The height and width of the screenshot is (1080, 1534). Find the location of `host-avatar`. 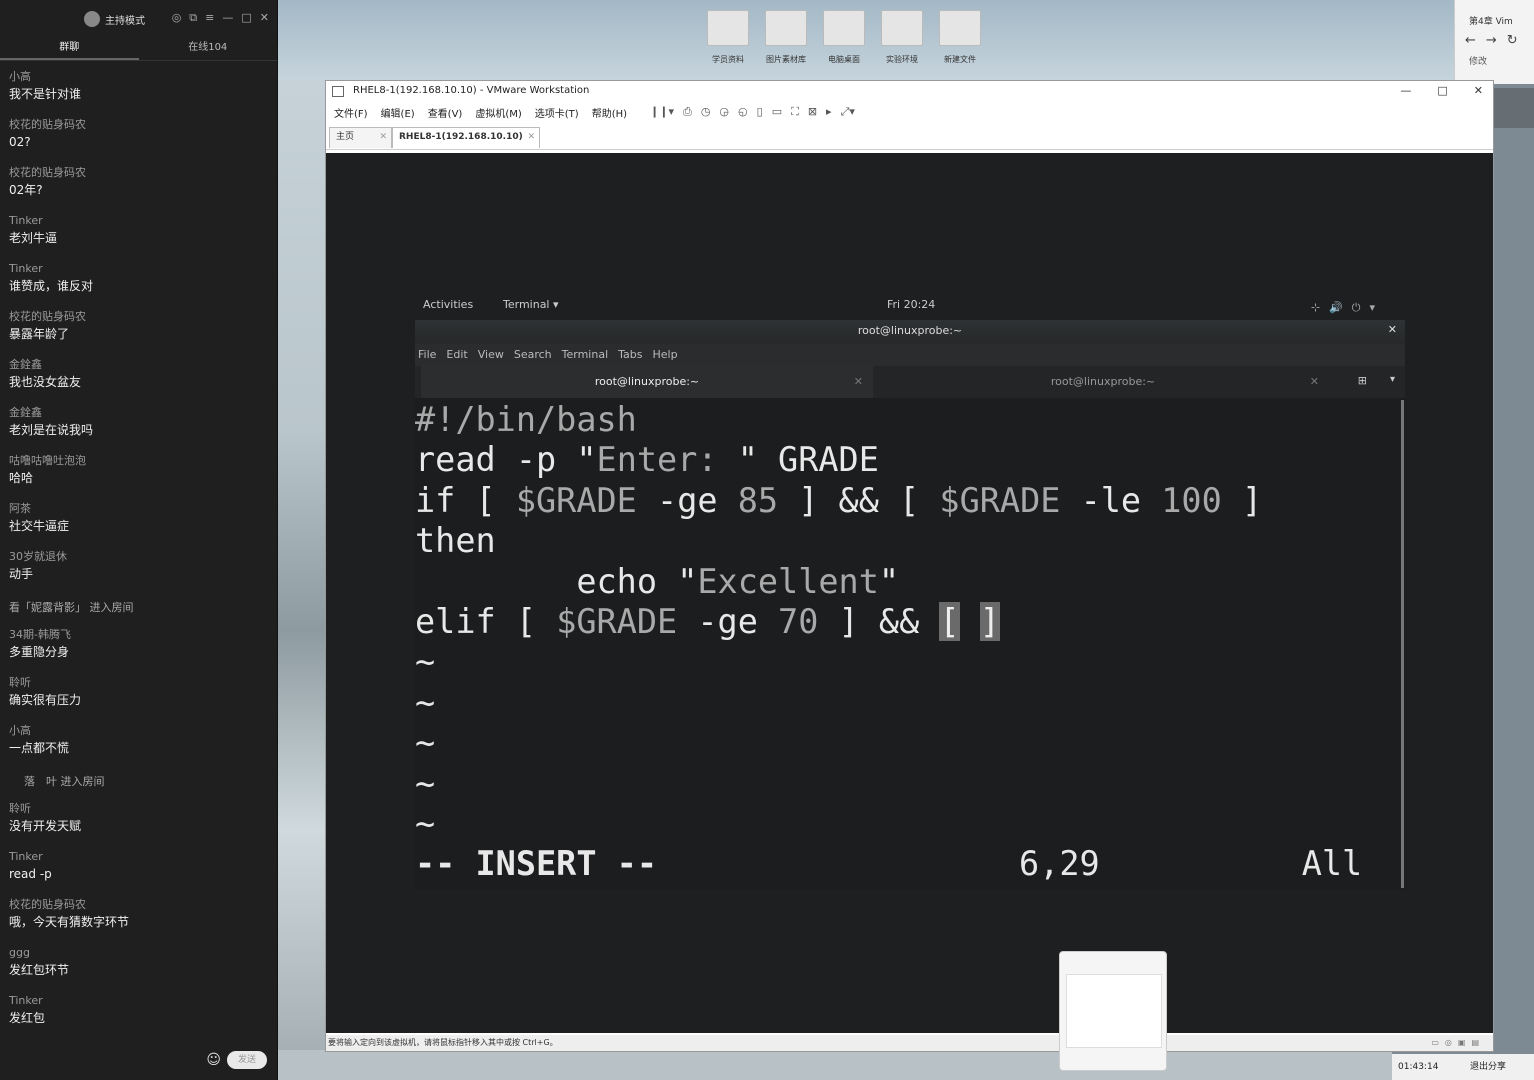

host-avatar is located at coordinates (92, 19).